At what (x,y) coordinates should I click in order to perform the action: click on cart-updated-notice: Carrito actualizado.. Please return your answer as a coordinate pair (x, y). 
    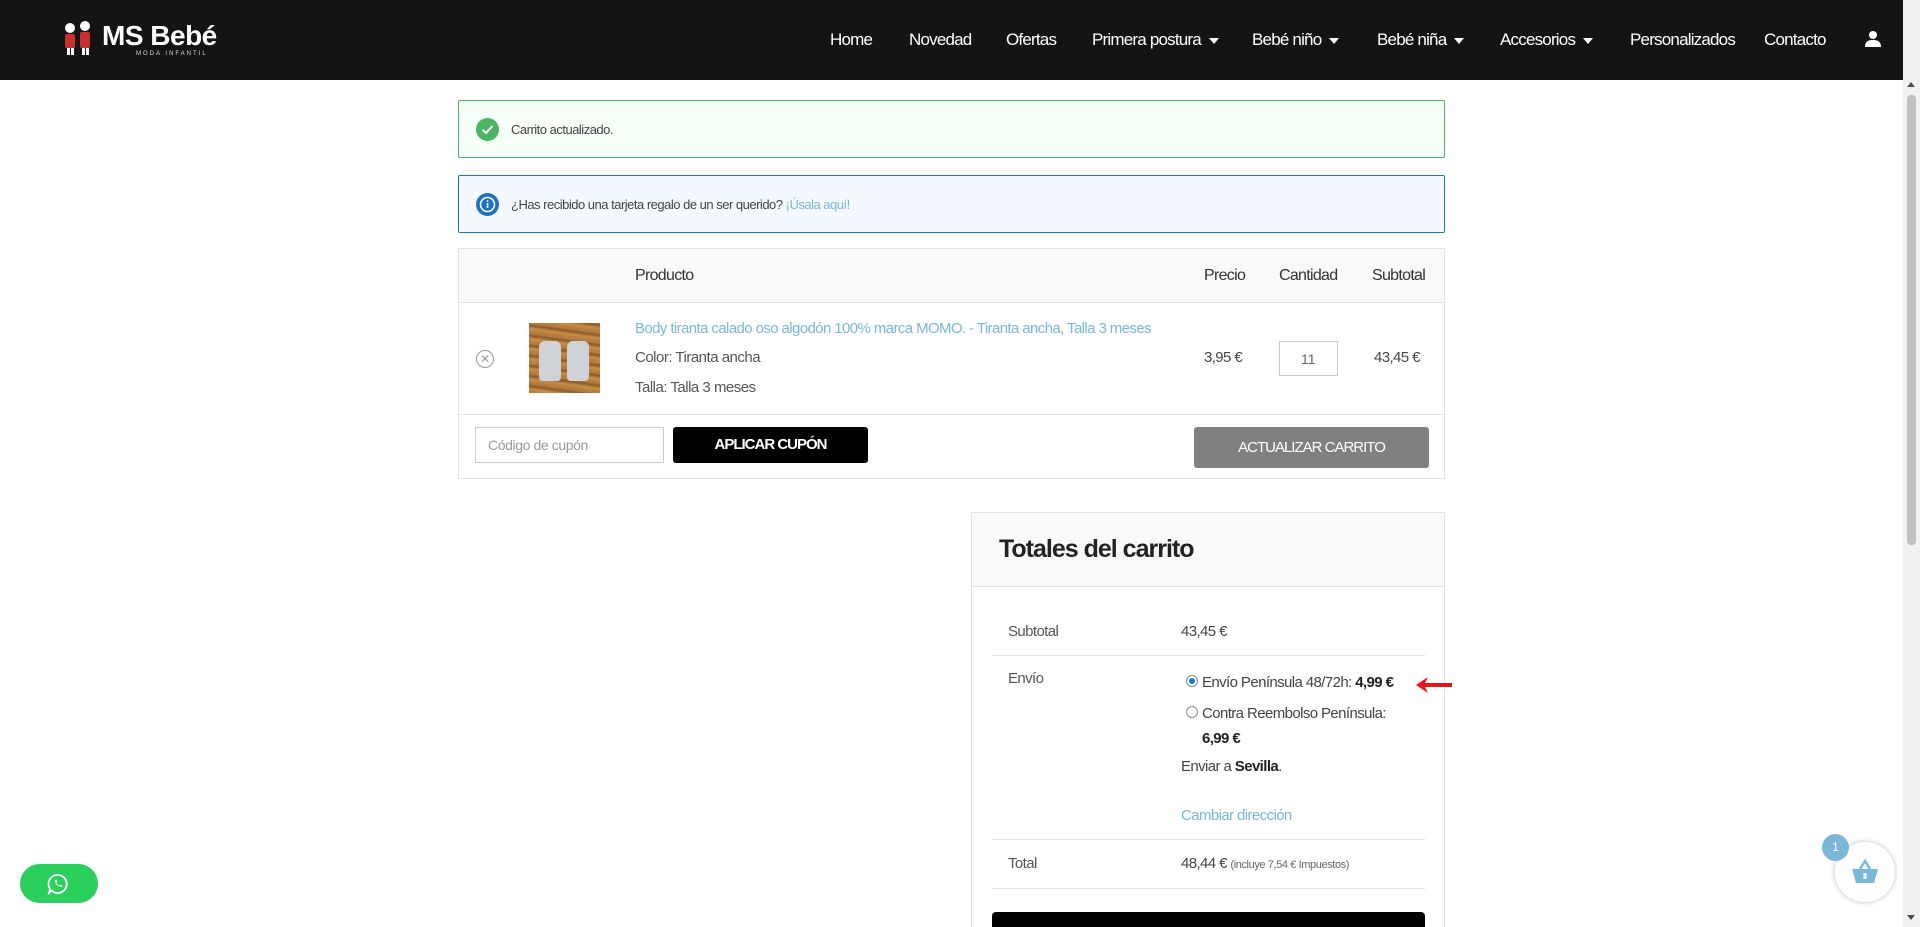
    Looking at the image, I should click on (951, 129).